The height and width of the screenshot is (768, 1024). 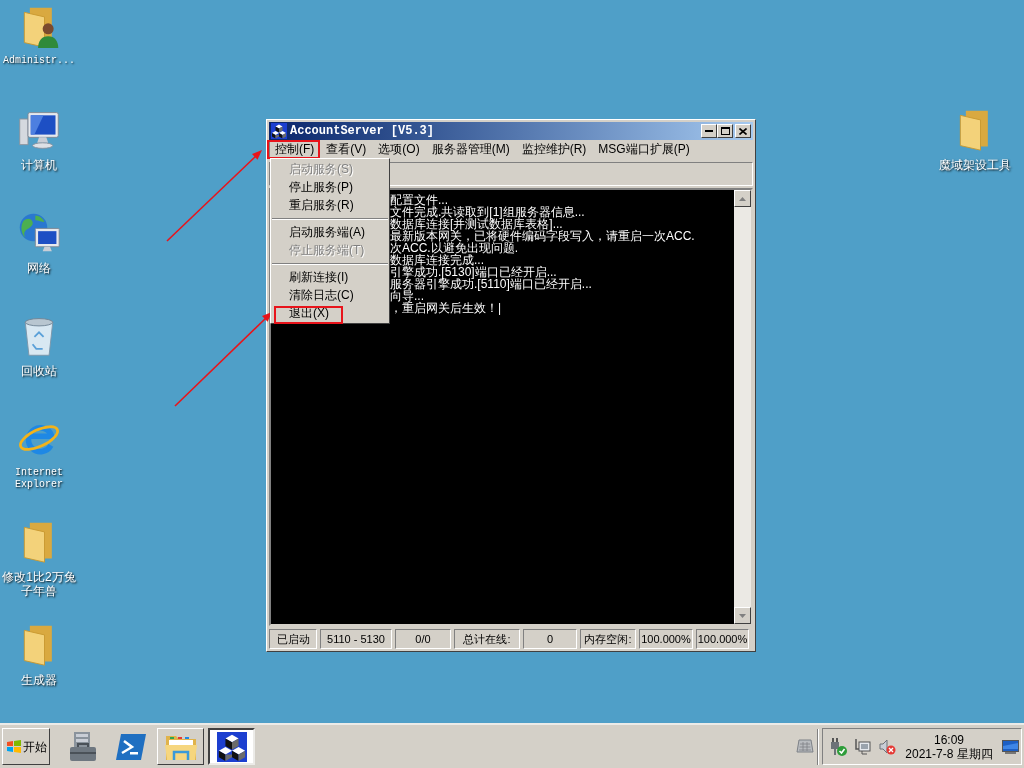 I want to click on cubes-icon, so click(x=231, y=746).